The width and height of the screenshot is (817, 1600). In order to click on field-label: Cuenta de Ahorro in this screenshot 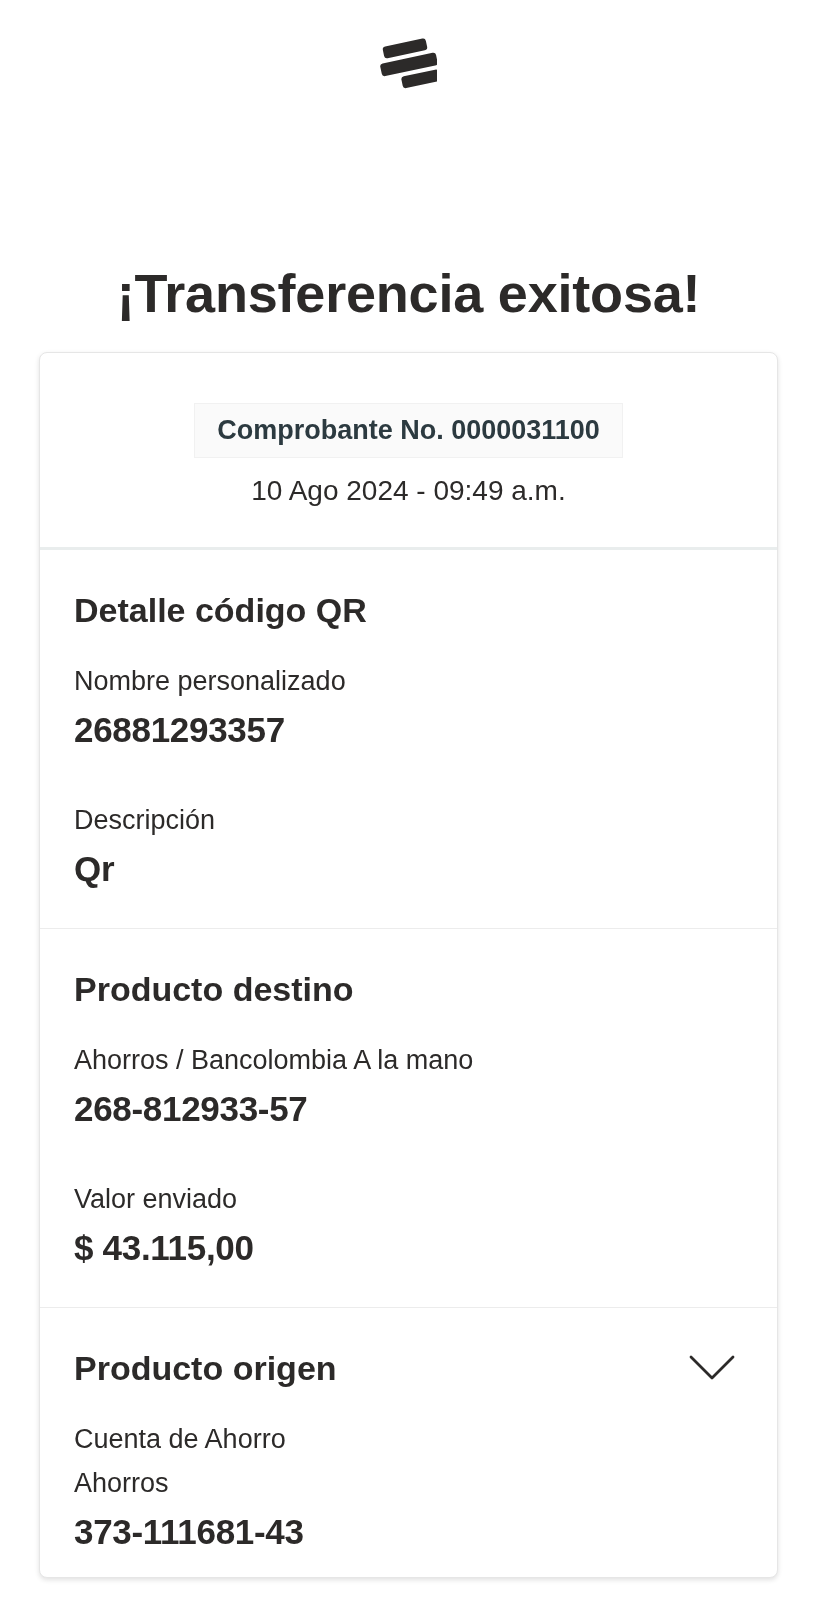, I will do `click(180, 1439)`.